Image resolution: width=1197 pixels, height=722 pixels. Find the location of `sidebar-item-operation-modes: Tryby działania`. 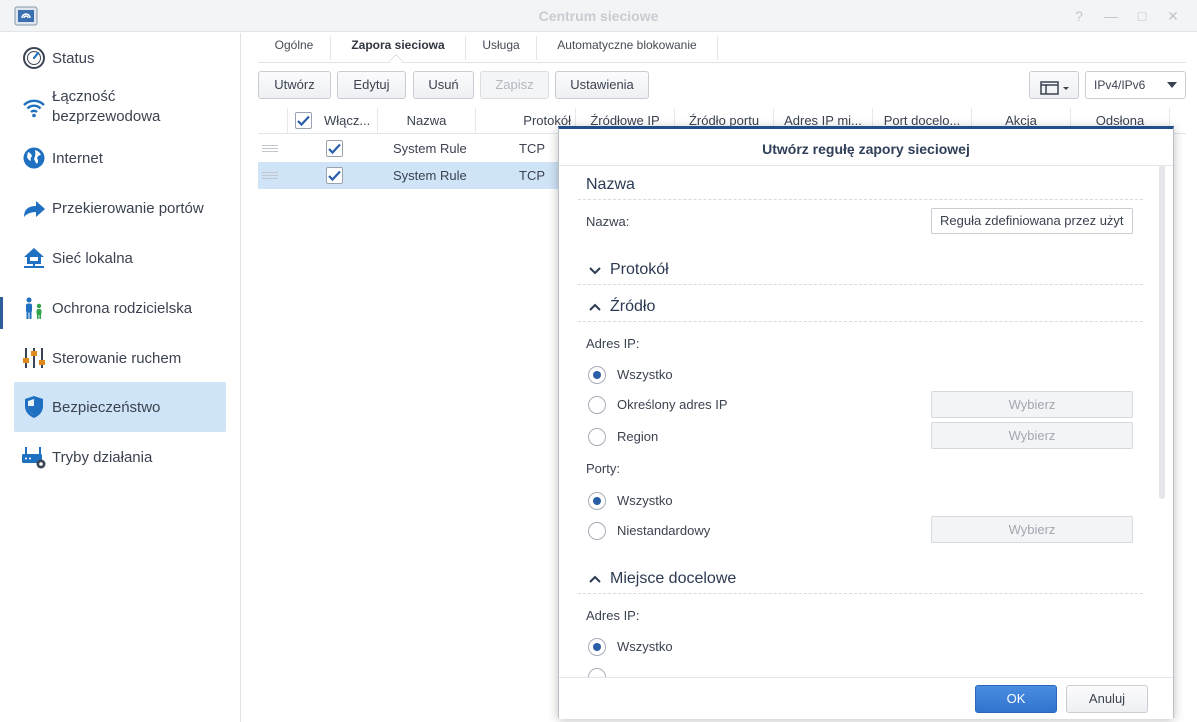

sidebar-item-operation-modes: Tryby działania is located at coordinates (120, 457).